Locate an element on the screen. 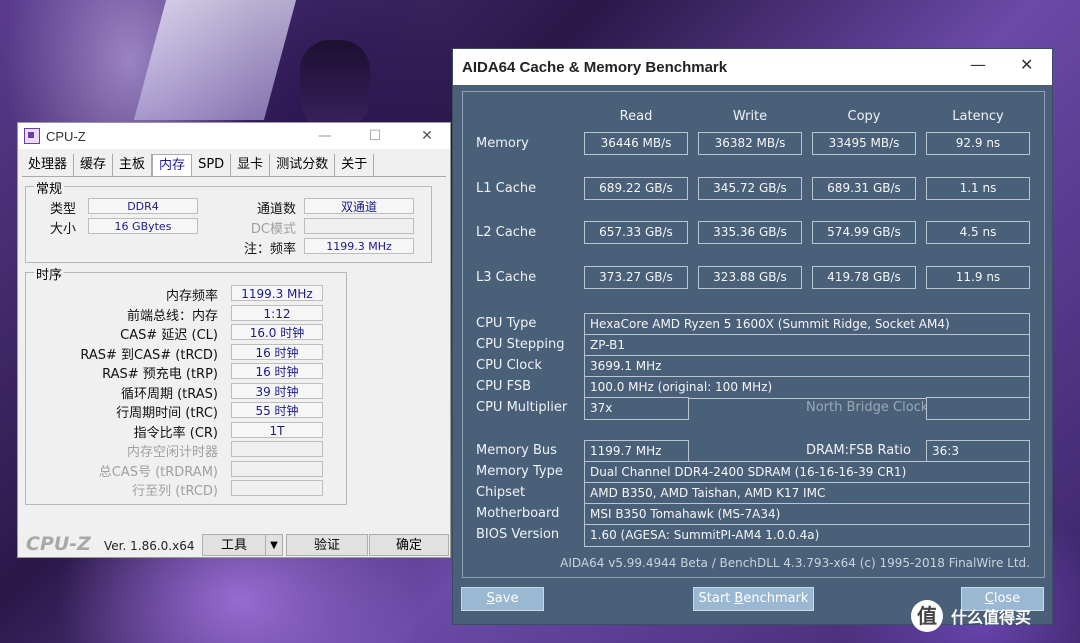 The height and width of the screenshot is (643, 1080). bench-value: 36382 MB/s is located at coordinates (750, 143).